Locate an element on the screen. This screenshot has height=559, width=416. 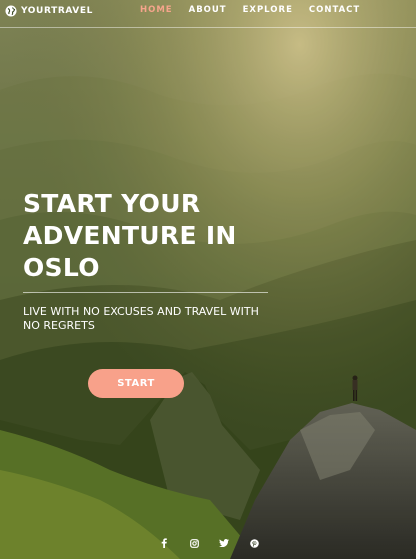
hero-headline: START YOUR ADVENTURE IN OSLO is located at coordinates (153, 236).